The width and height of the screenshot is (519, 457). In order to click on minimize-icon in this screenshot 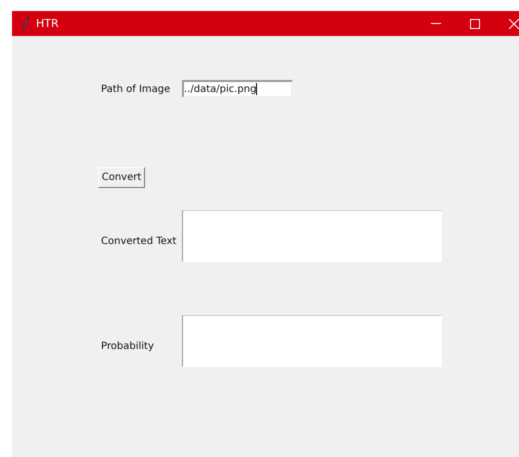, I will do `click(436, 23)`.